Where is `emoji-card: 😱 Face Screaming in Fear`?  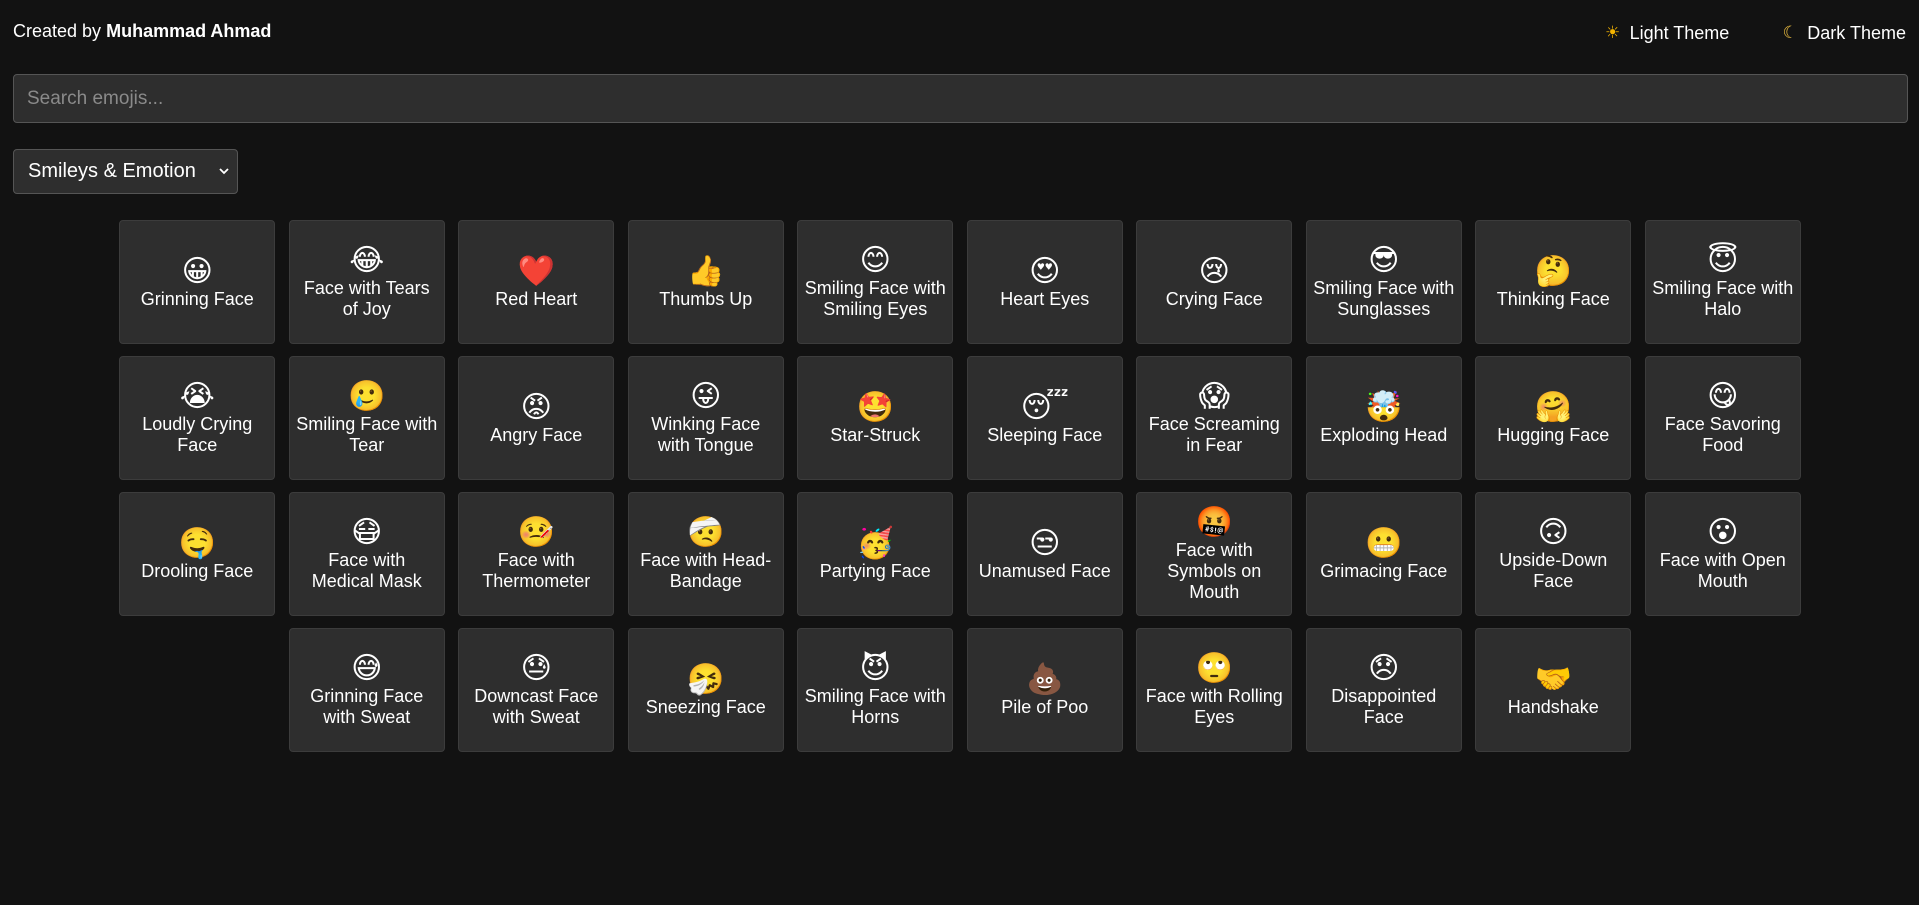
emoji-card: 😱 Face Screaming in Fear is located at coordinates (1214, 418).